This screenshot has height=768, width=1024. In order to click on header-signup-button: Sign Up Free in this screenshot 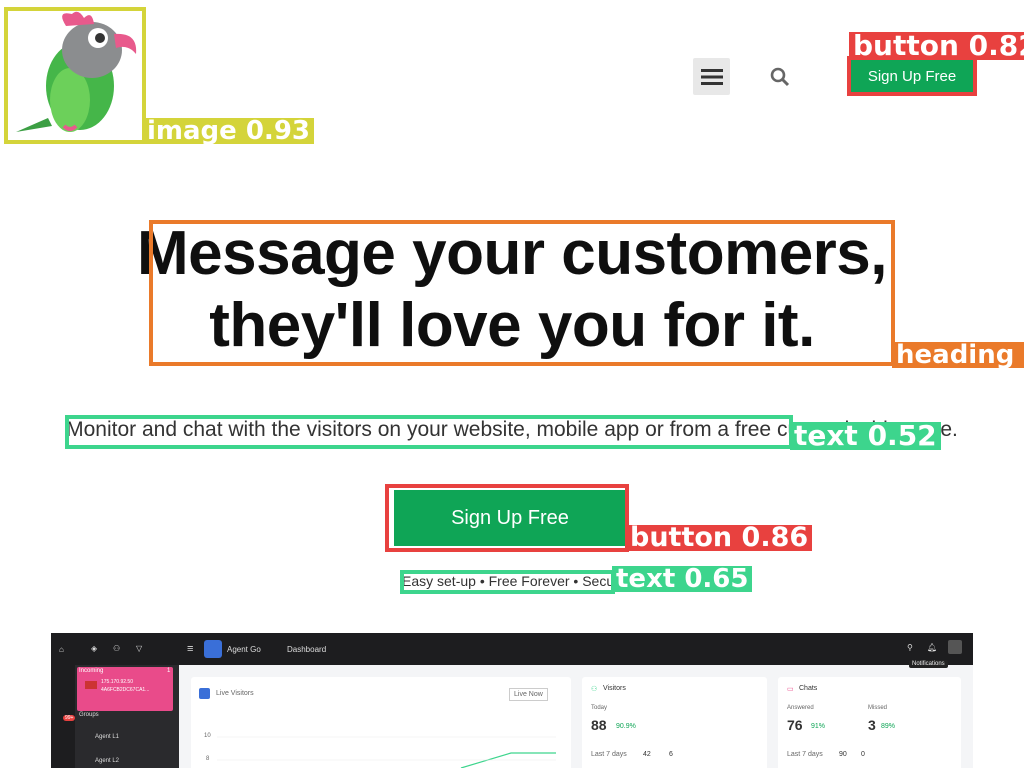, I will do `click(912, 76)`.